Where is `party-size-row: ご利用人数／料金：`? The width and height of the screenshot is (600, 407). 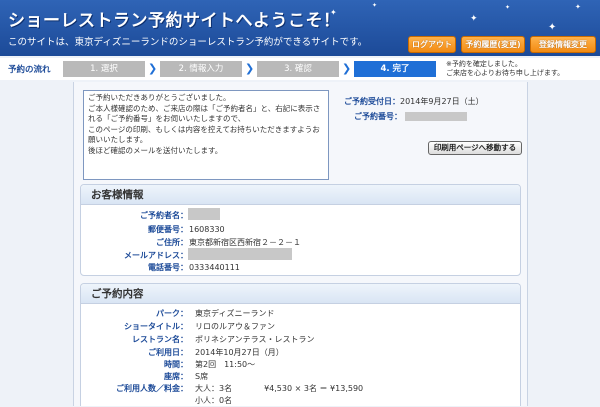
party-size-row: ご利用人数／料金： is located at coordinates (133, 389).